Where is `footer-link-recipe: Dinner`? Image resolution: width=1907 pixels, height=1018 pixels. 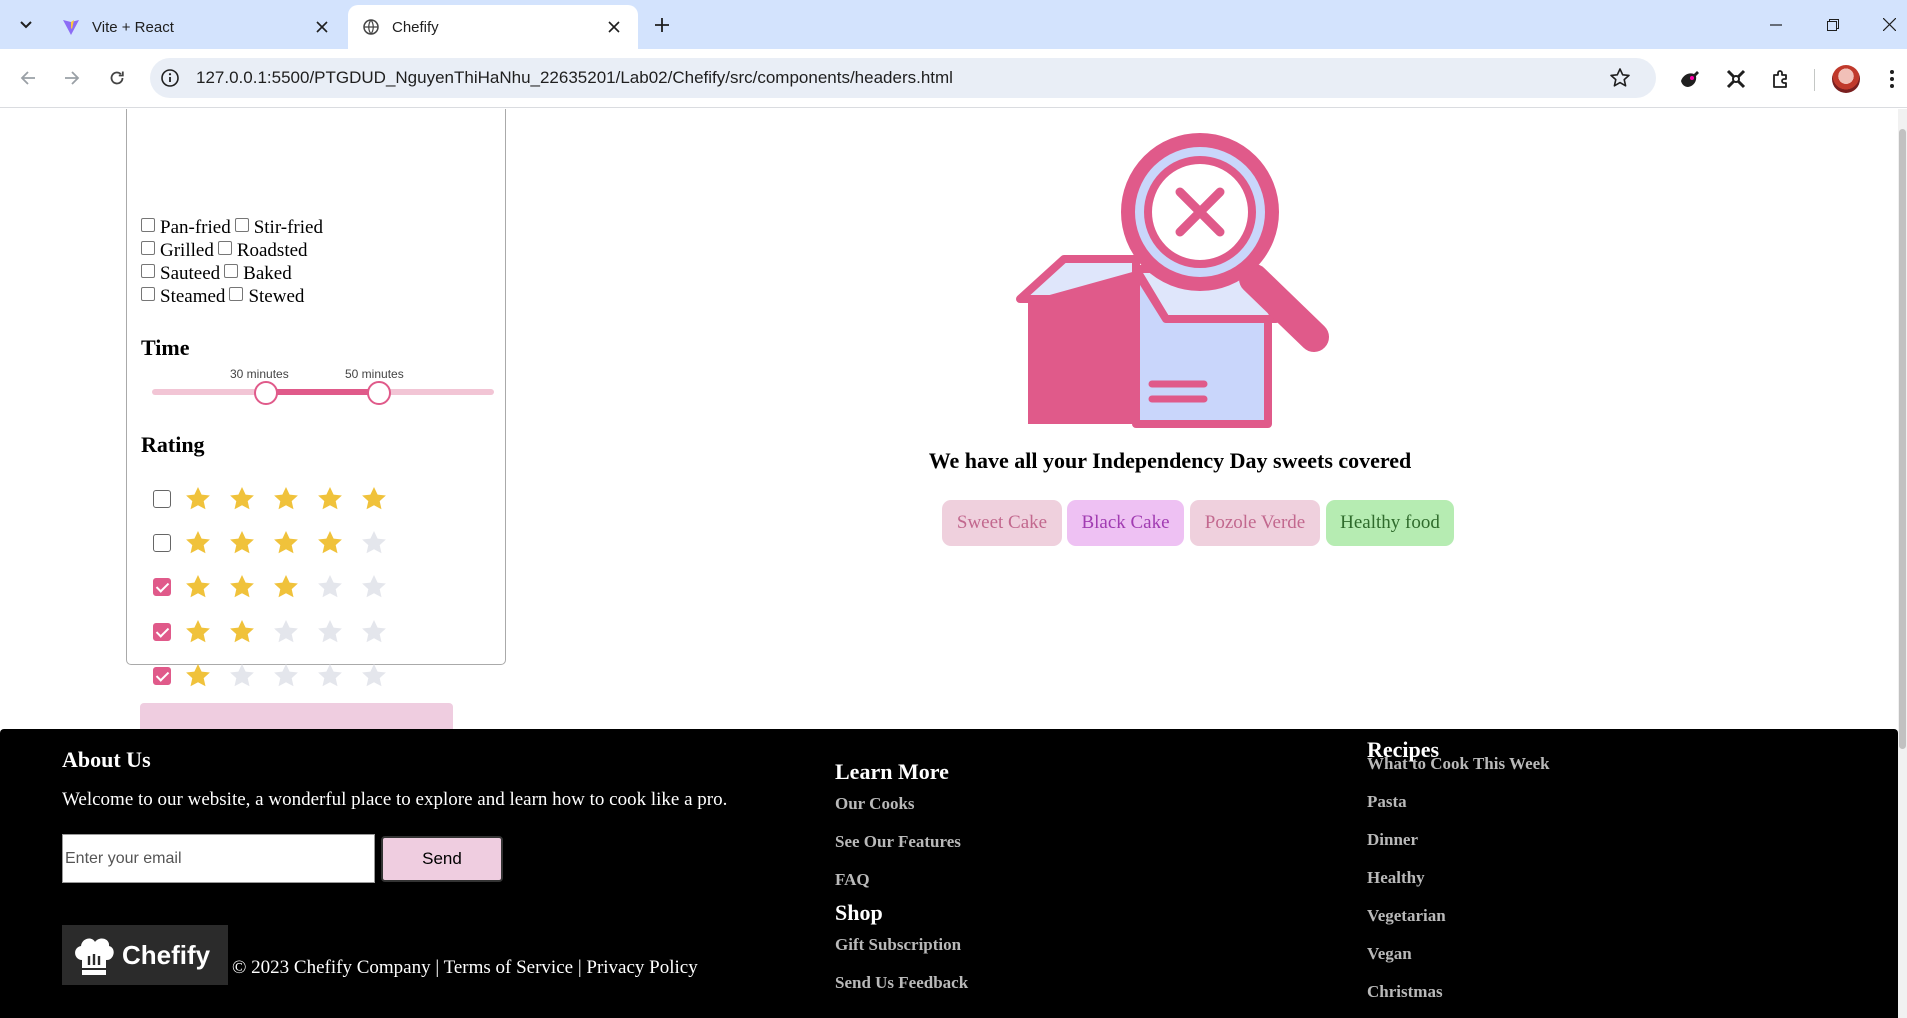 footer-link-recipe: Dinner is located at coordinates (1392, 840).